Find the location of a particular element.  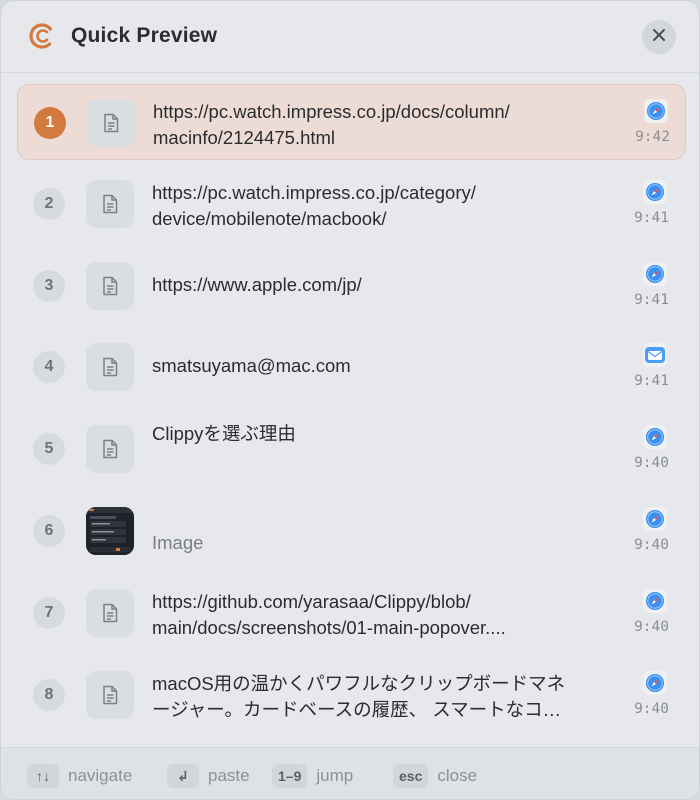

clippy-logo-icon is located at coordinates (42, 36).